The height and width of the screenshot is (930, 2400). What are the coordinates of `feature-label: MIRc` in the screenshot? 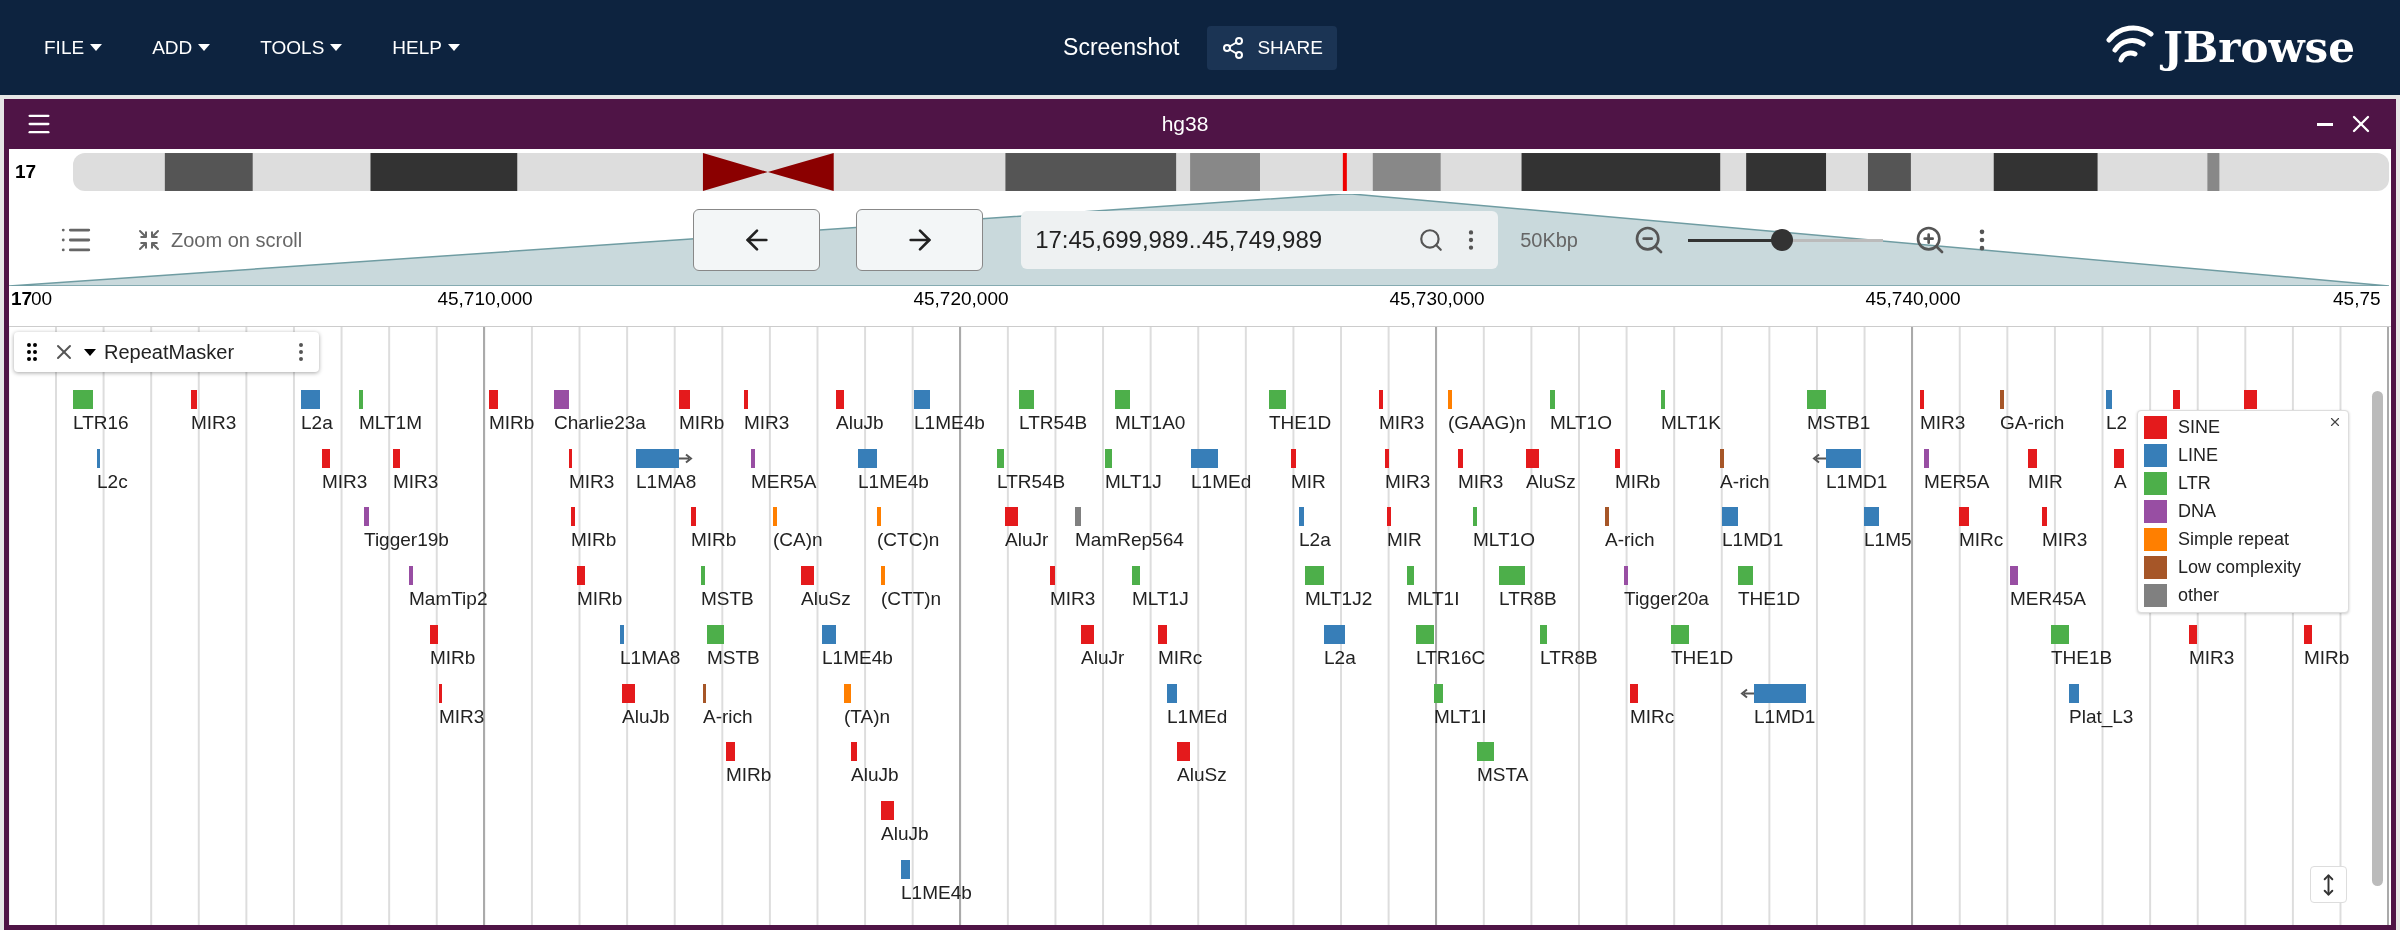 It's located at (1652, 716).